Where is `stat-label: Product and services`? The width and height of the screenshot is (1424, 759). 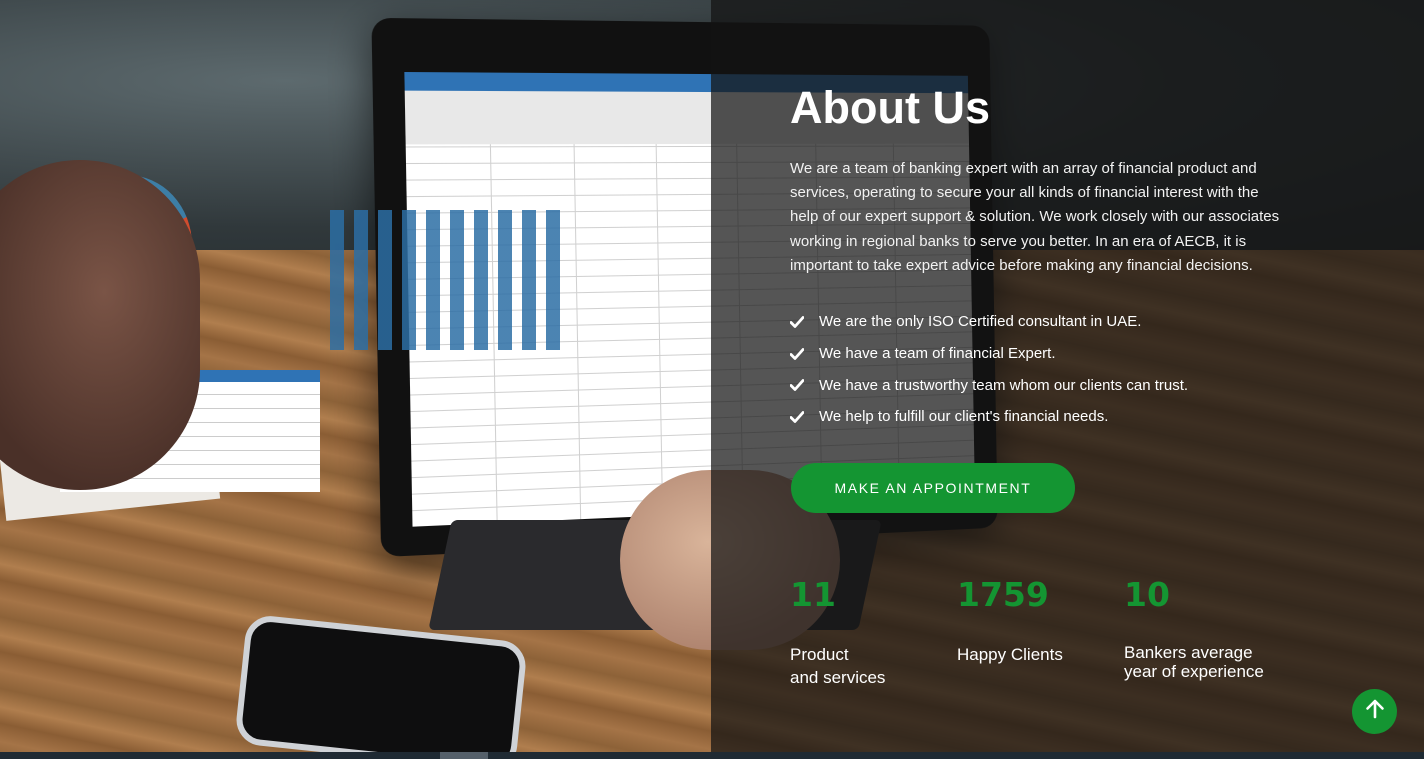
stat-label: Product and services is located at coordinates (837, 666).